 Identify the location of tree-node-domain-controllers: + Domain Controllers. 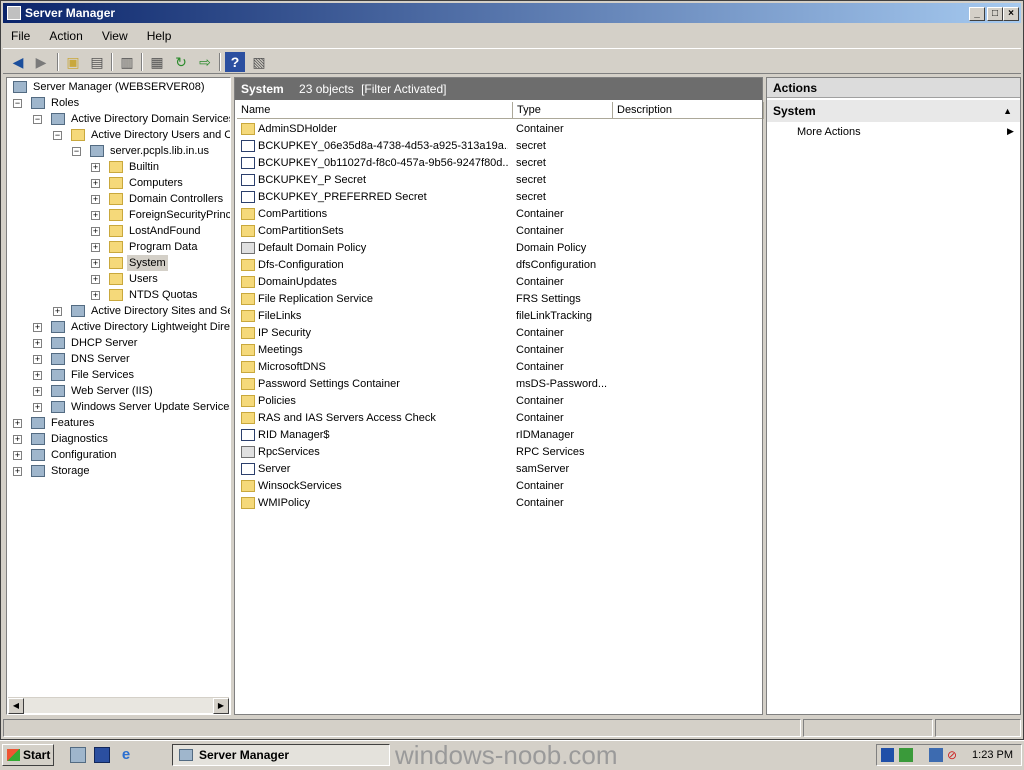
(117, 199).